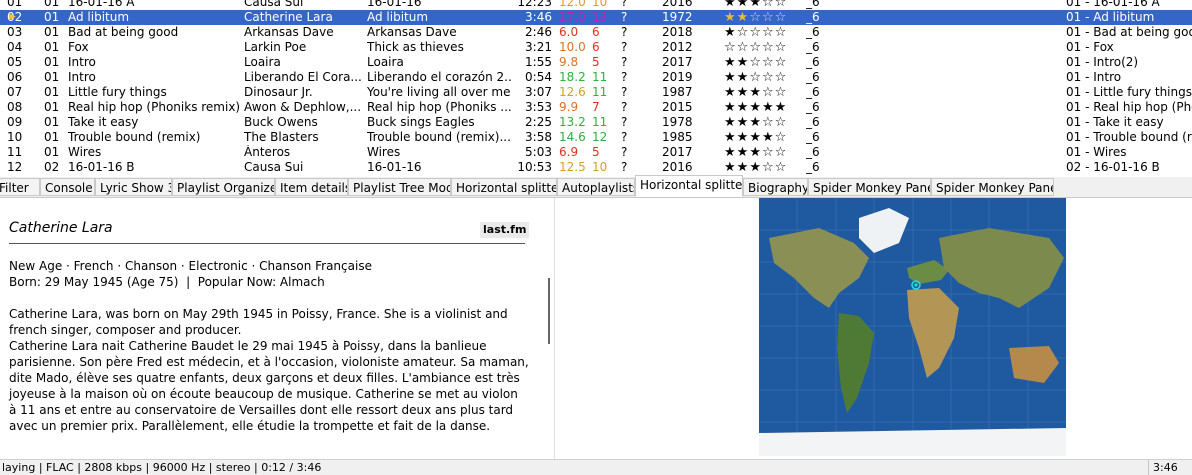  I want to click on tab-biography: Biography, so click(775, 187).